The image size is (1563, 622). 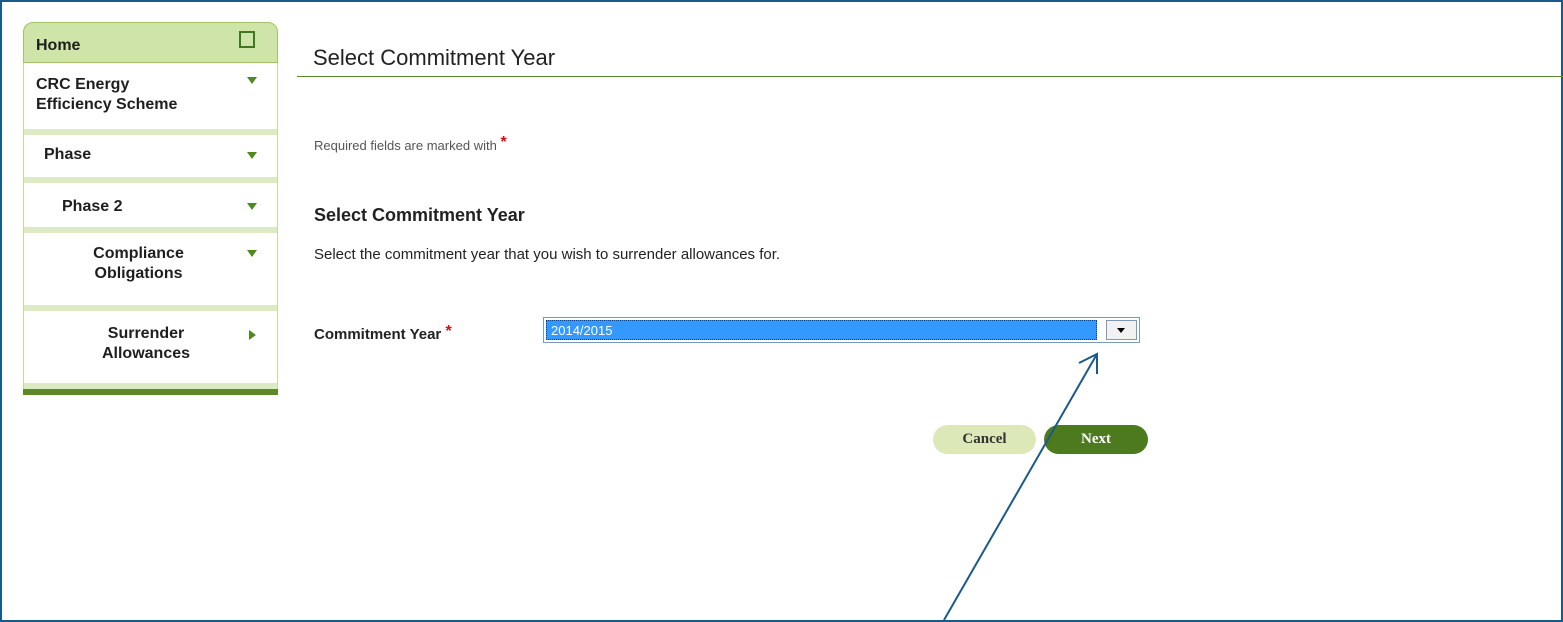 I want to click on annotation-arrow-line, so click(x=1020, y=487).